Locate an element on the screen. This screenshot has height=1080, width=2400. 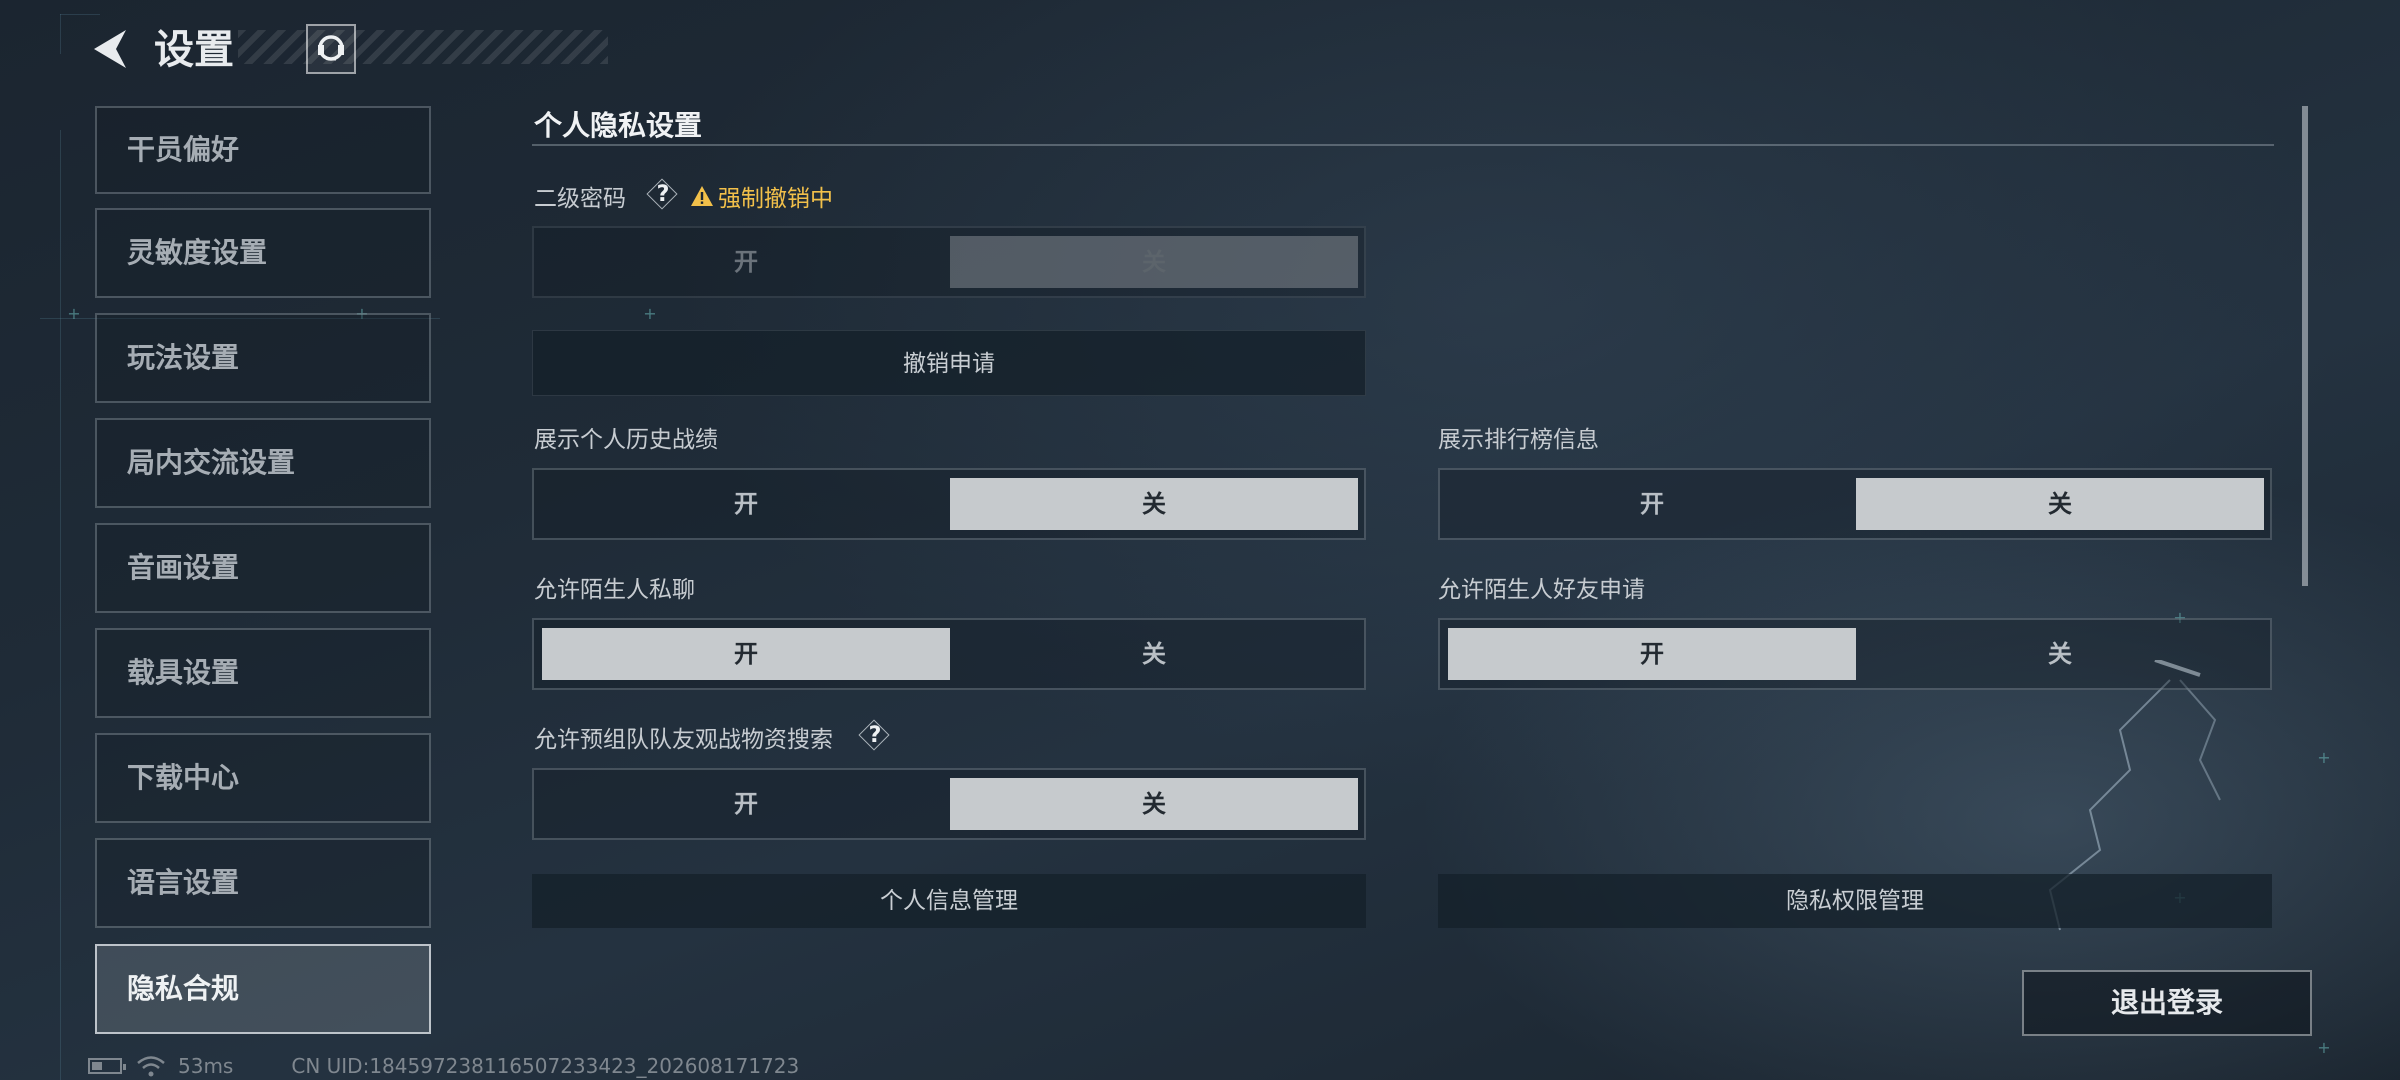
sidebar-item-label: 音画设置 is located at coordinates (183, 567).